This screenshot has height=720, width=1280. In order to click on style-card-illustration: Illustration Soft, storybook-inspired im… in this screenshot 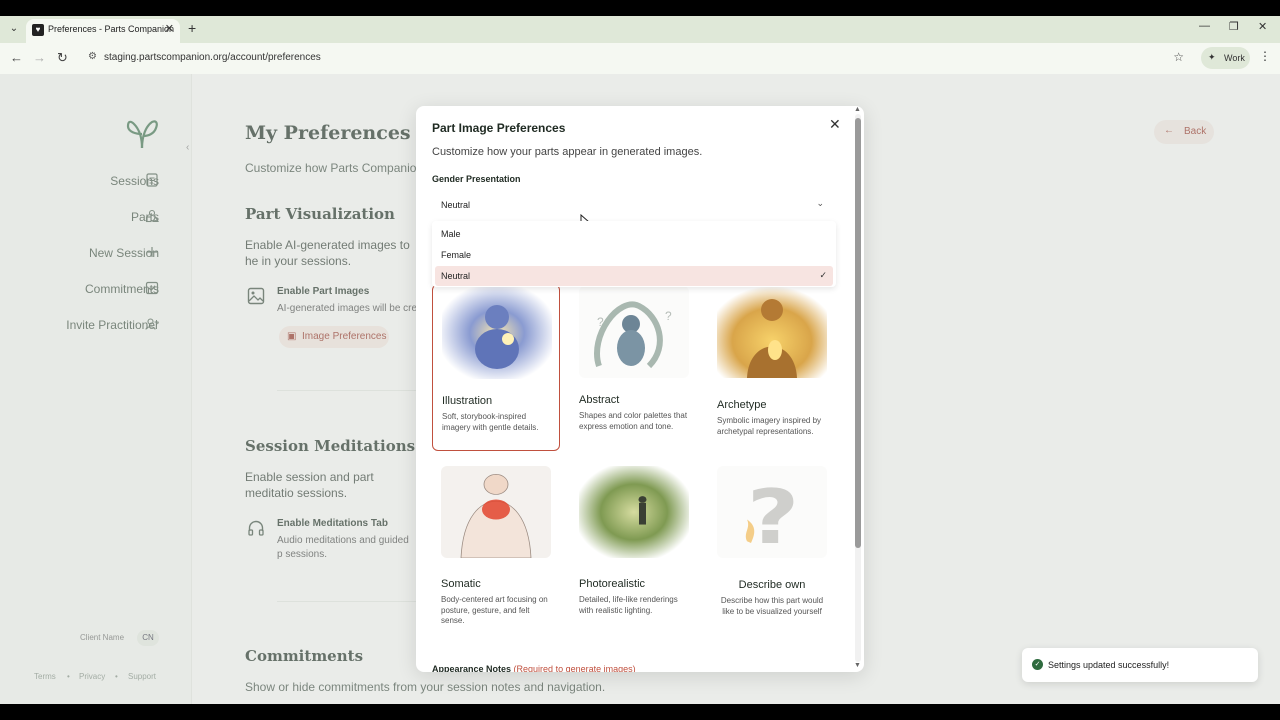, I will do `click(496, 367)`.